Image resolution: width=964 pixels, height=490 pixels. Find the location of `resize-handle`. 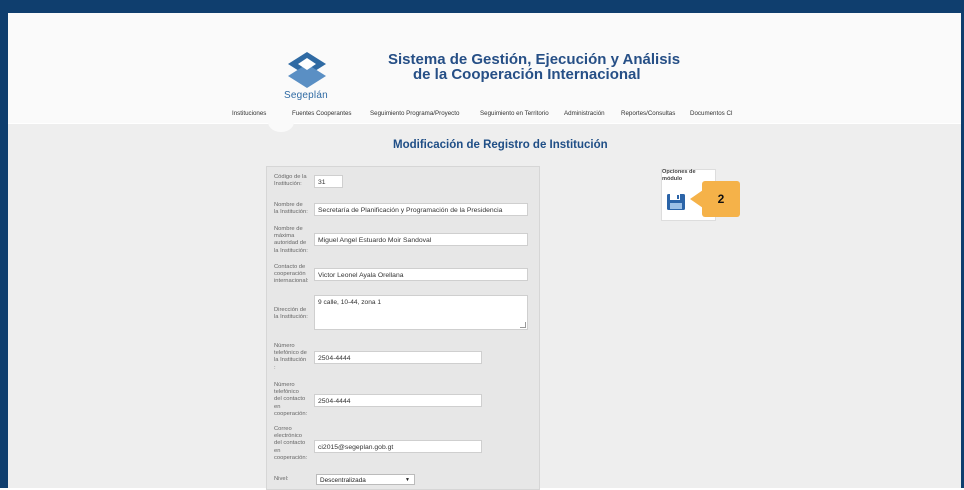

resize-handle is located at coordinates (523, 325).